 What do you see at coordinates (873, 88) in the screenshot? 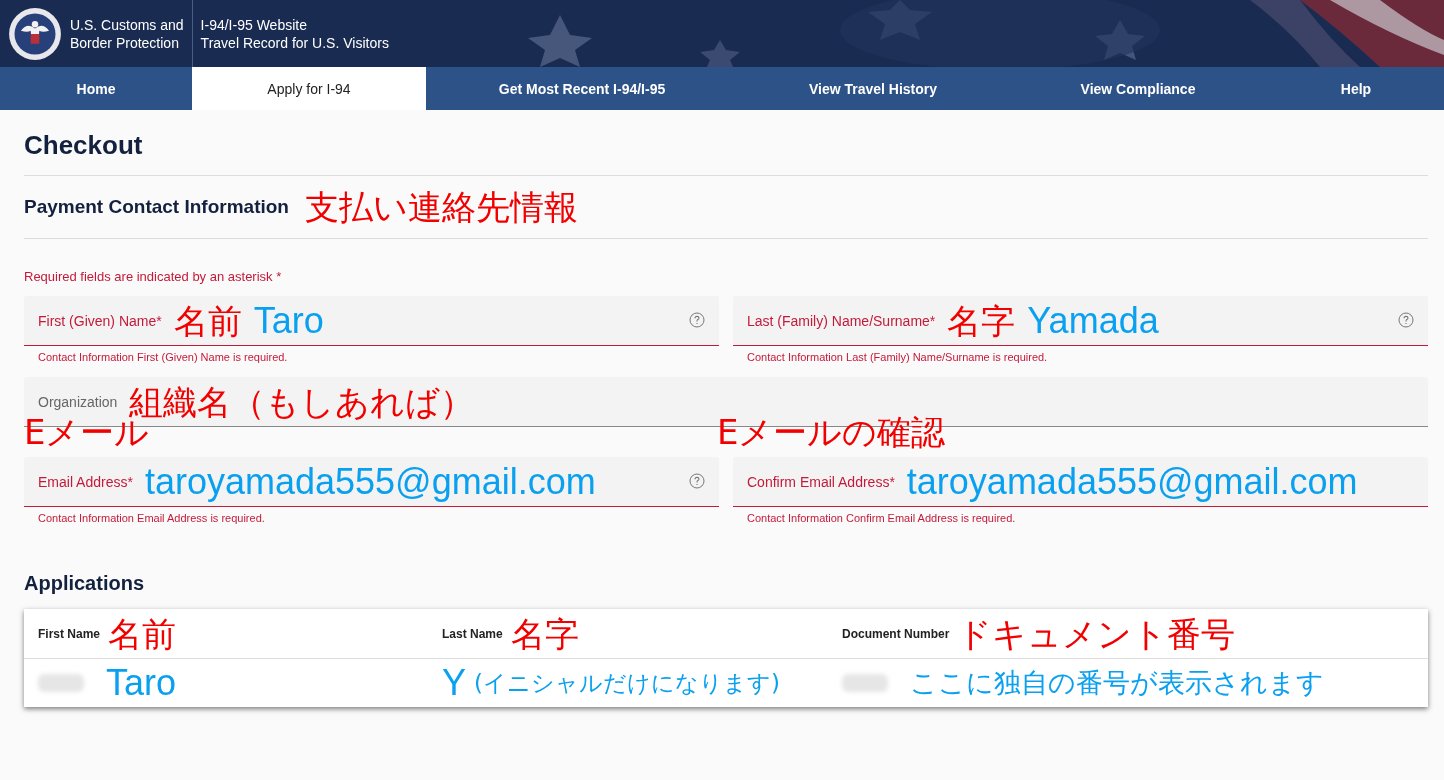
I see `nav-tab: View Travel History` at bounding box center [873, 88].